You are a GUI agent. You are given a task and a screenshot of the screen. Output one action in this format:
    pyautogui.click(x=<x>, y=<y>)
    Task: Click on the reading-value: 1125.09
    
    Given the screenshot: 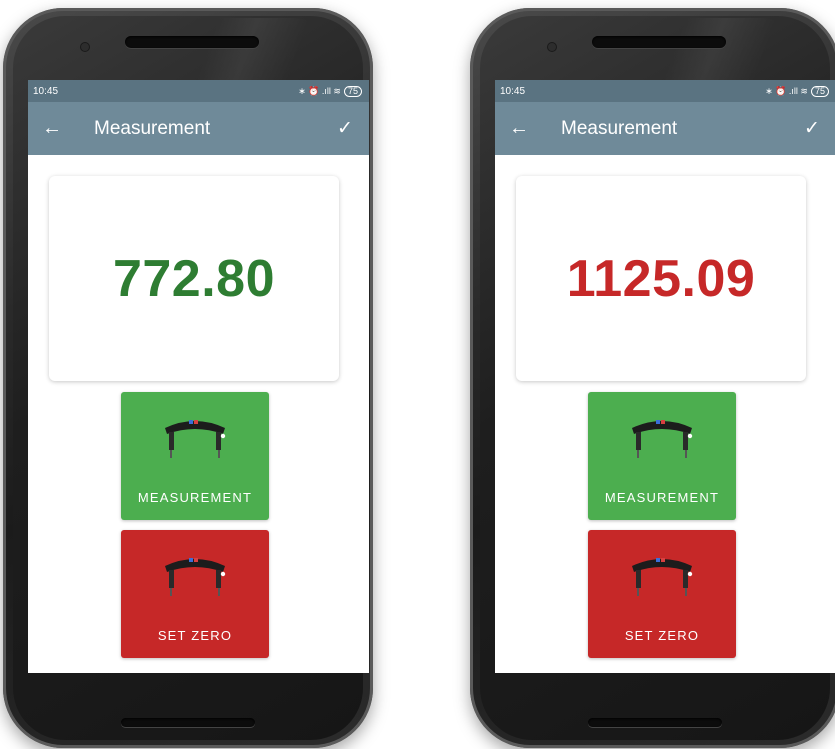 What is the action you would take?
    pyautogui.click(x=661, y=278)
    